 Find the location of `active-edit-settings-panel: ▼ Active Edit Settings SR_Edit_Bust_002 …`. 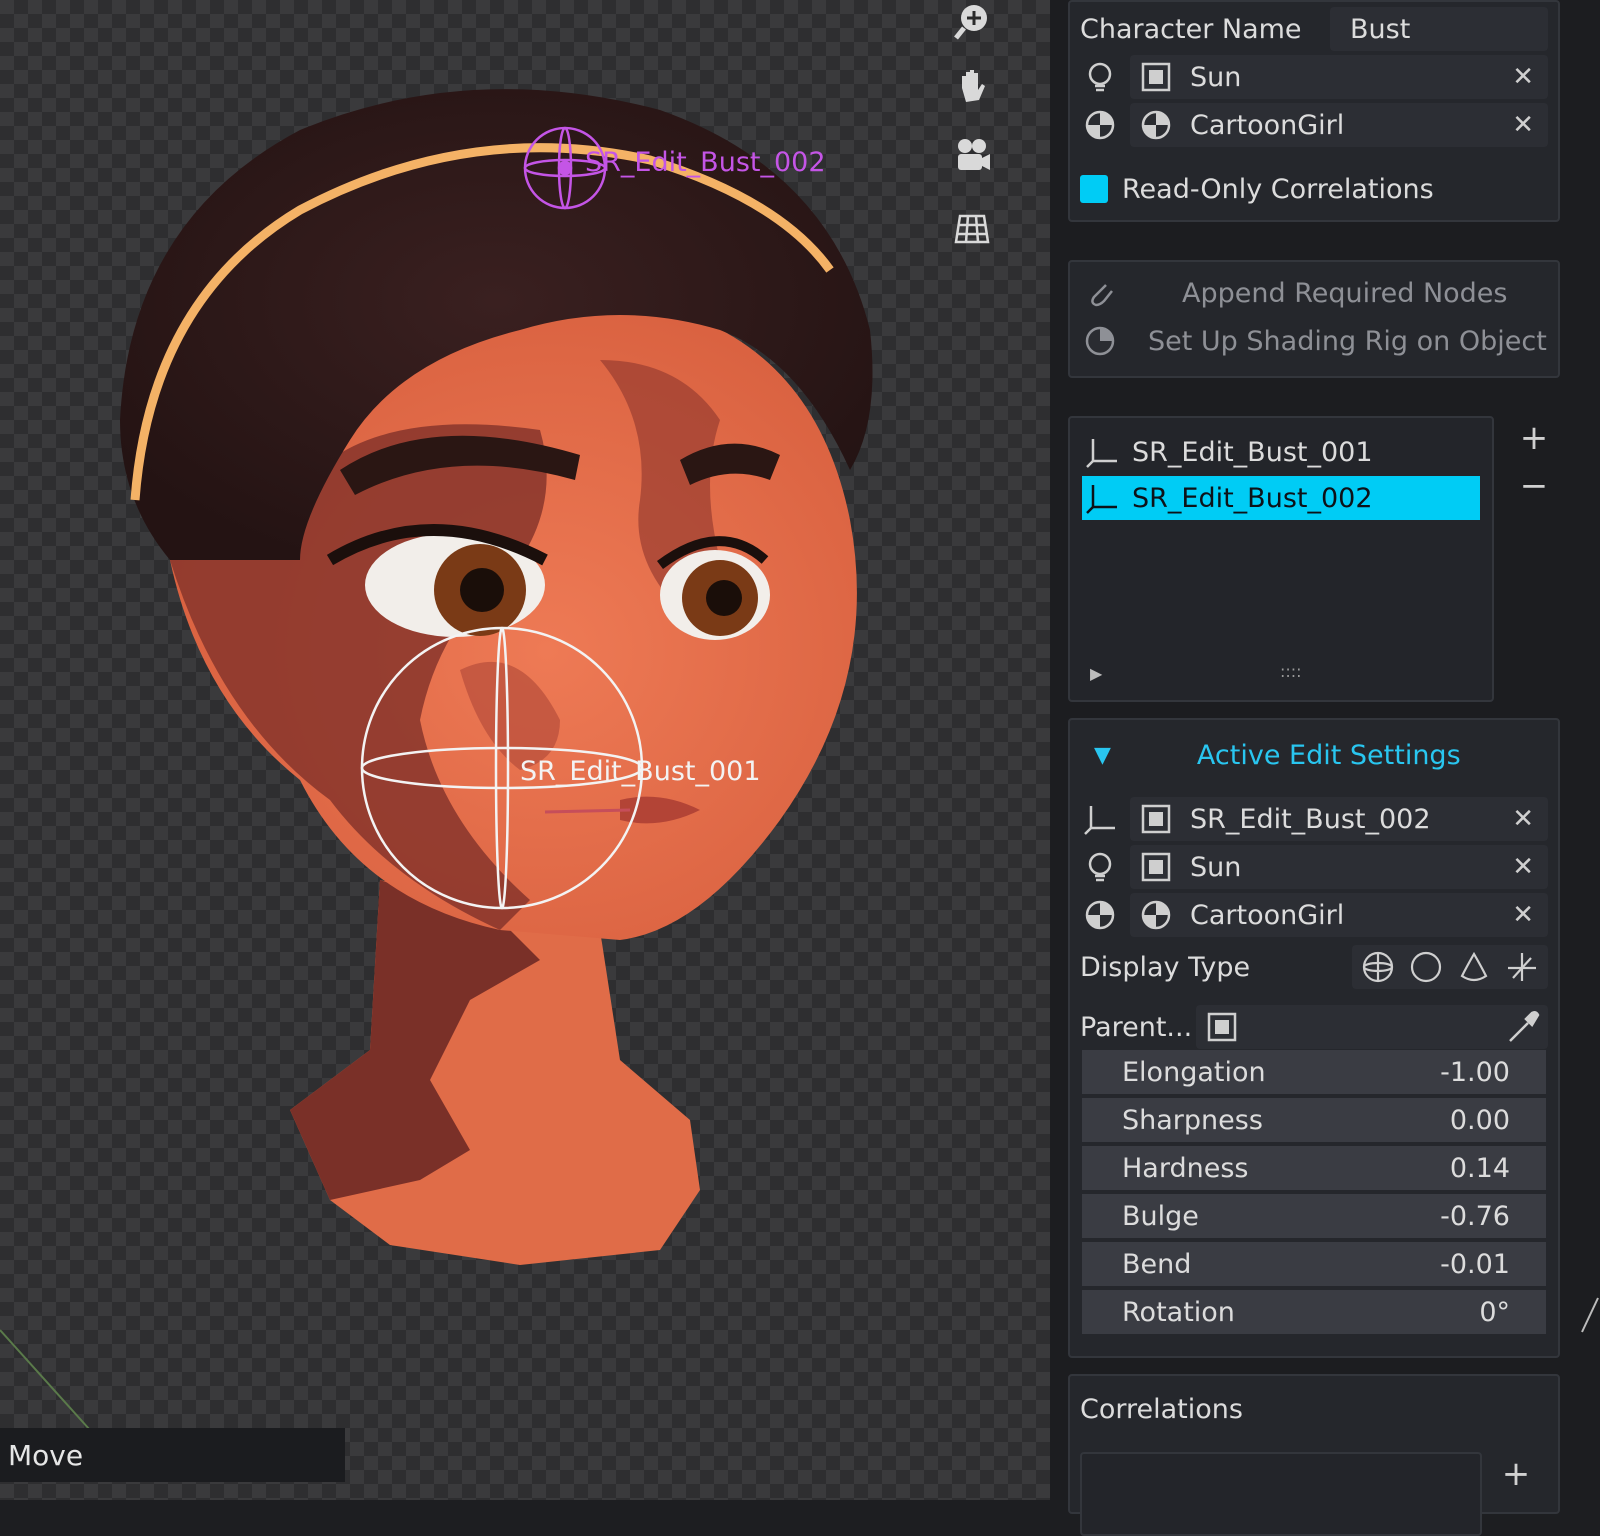

active-edit-settings-panel: ▼ Active Edit Settings SR_Edit_Bust_002 … is located at coordinates (1314, 1038).